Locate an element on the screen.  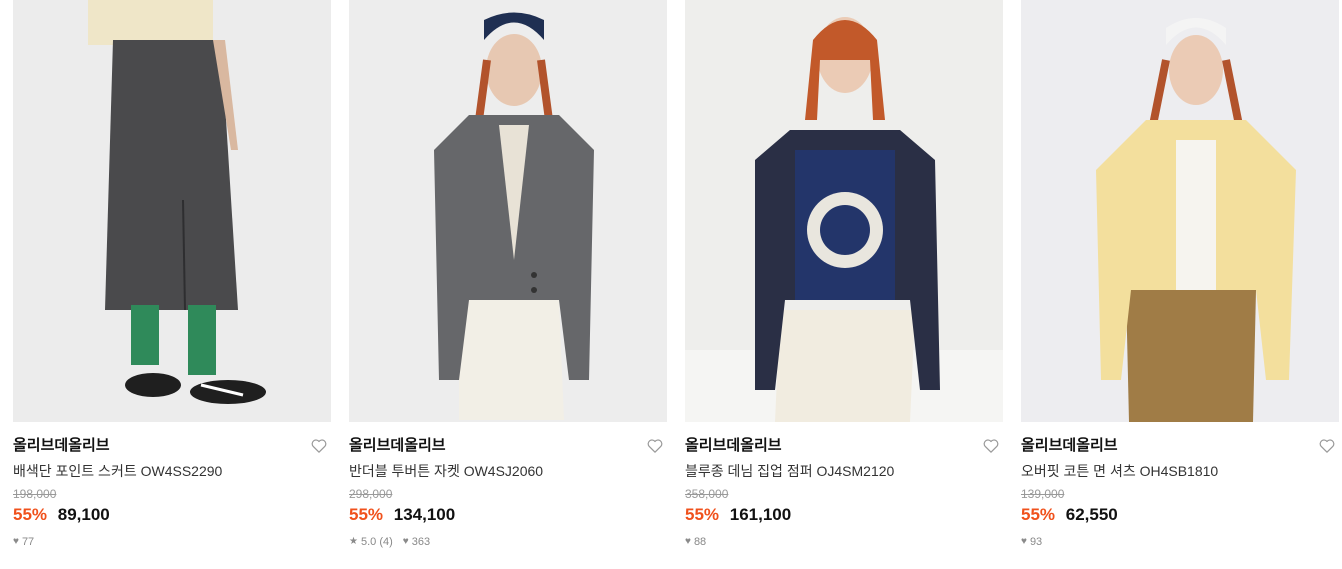
price-row: 55% 62,550 is located at coordinates (1180, 515).